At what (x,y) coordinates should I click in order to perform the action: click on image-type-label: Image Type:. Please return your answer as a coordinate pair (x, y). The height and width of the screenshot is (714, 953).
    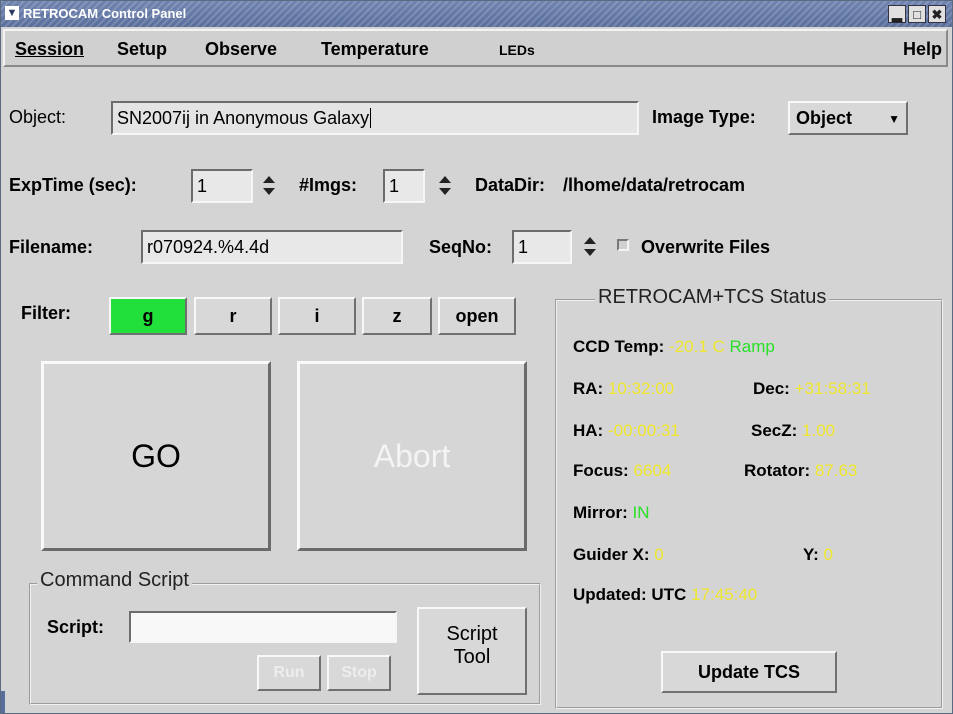
    Looking at the image, I should click on (704, 117).